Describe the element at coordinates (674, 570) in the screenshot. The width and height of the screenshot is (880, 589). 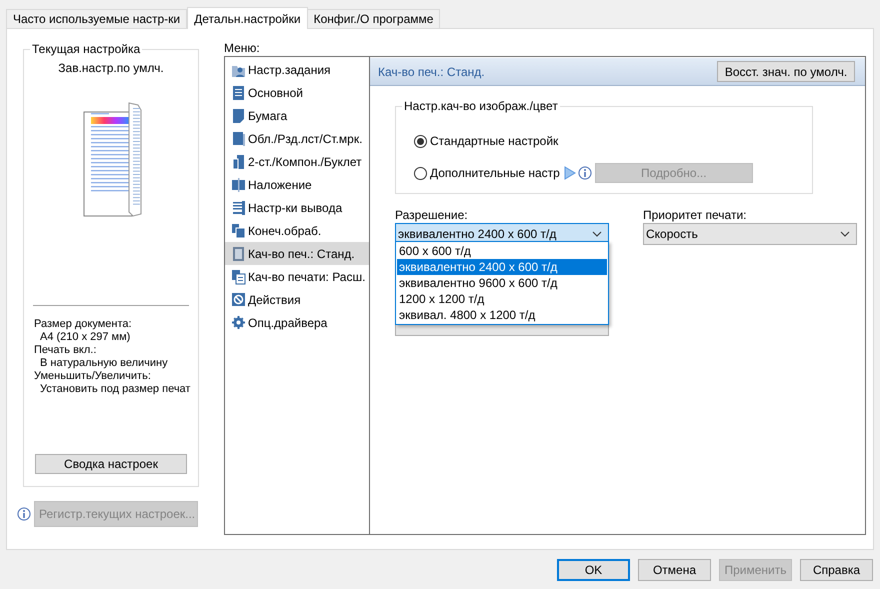
I see `dialog-button: Отмена` at that location.